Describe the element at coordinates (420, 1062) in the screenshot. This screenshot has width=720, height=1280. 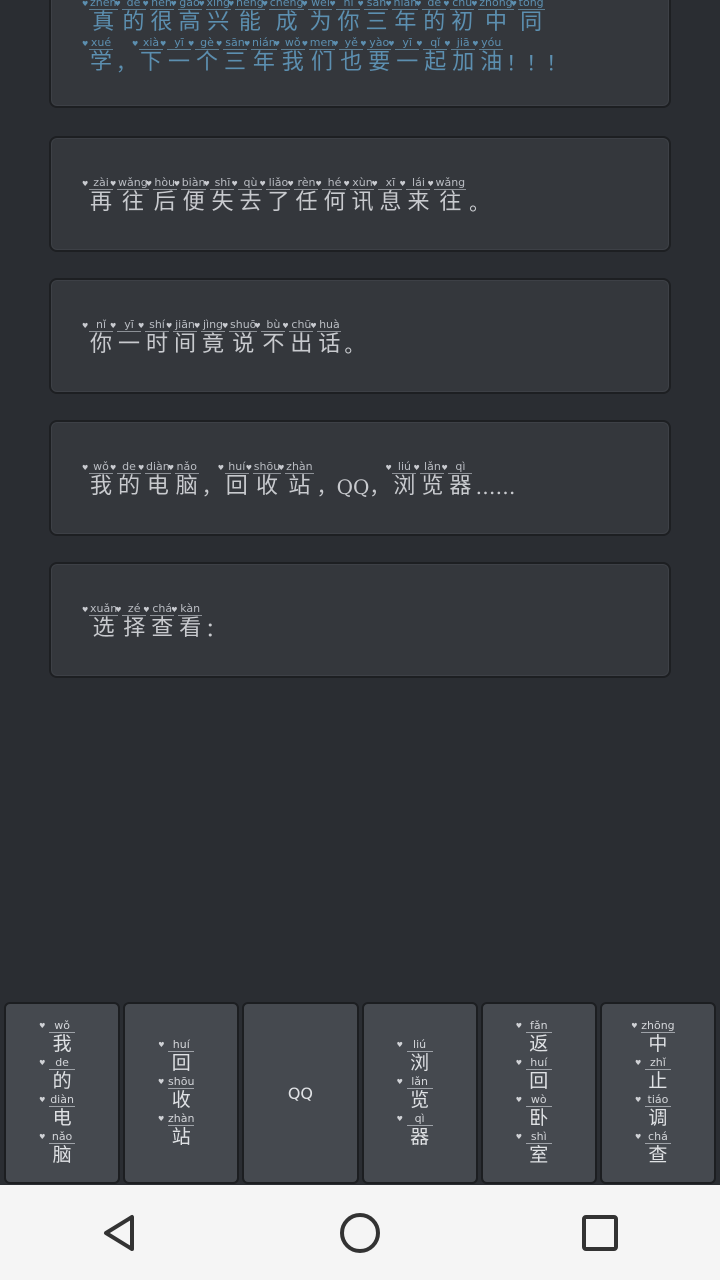
I see `hanzi-character: 浏` at that location.